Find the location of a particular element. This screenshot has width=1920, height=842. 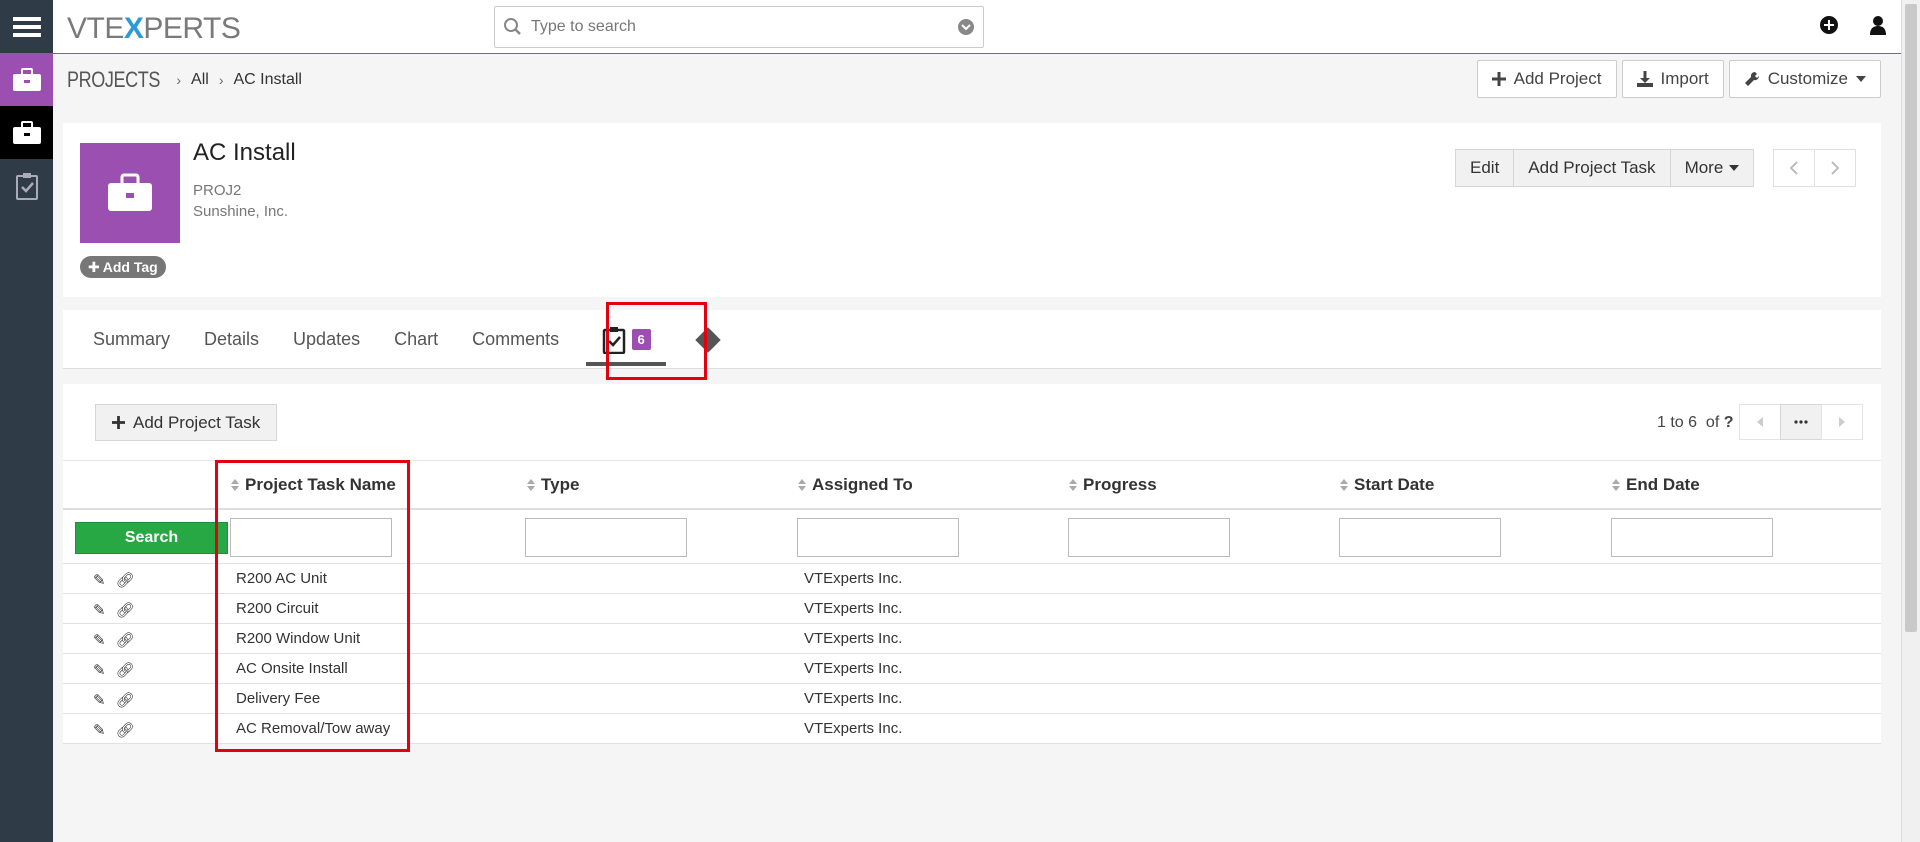

filter-input-start-date is located at coordinates (1420, 537).